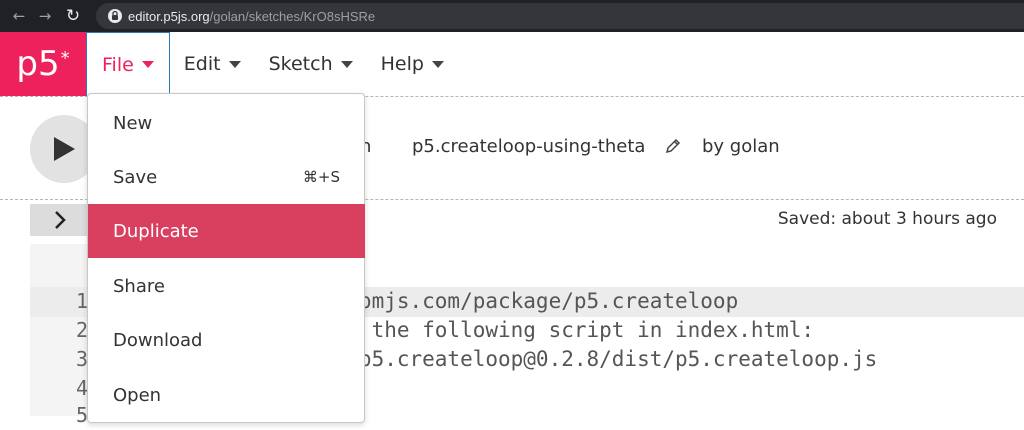 This screenshot has width=1024, height=430. What do you see at coordinates (300, 64) in the screenshot?
I see `menu-sketch-label: Sketch` at bounding box center [300, 64].